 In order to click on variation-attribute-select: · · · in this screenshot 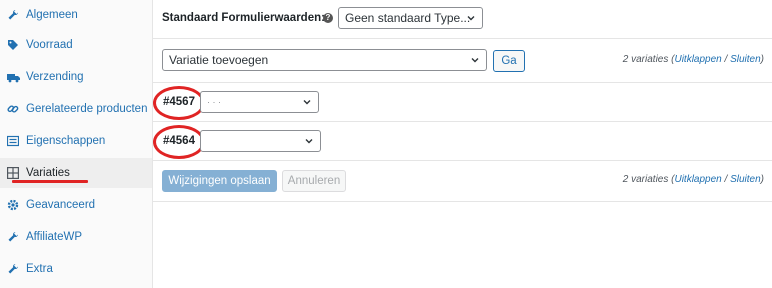, I will do `click(259, 102)`.